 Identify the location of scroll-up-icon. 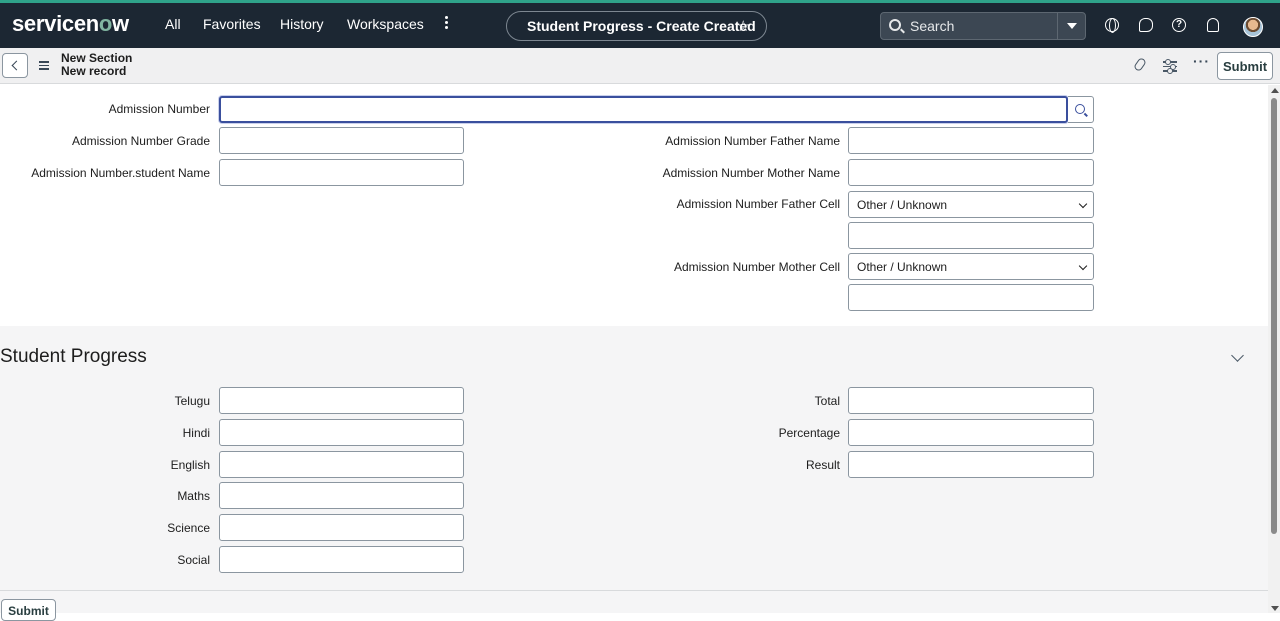
(1275, 90).